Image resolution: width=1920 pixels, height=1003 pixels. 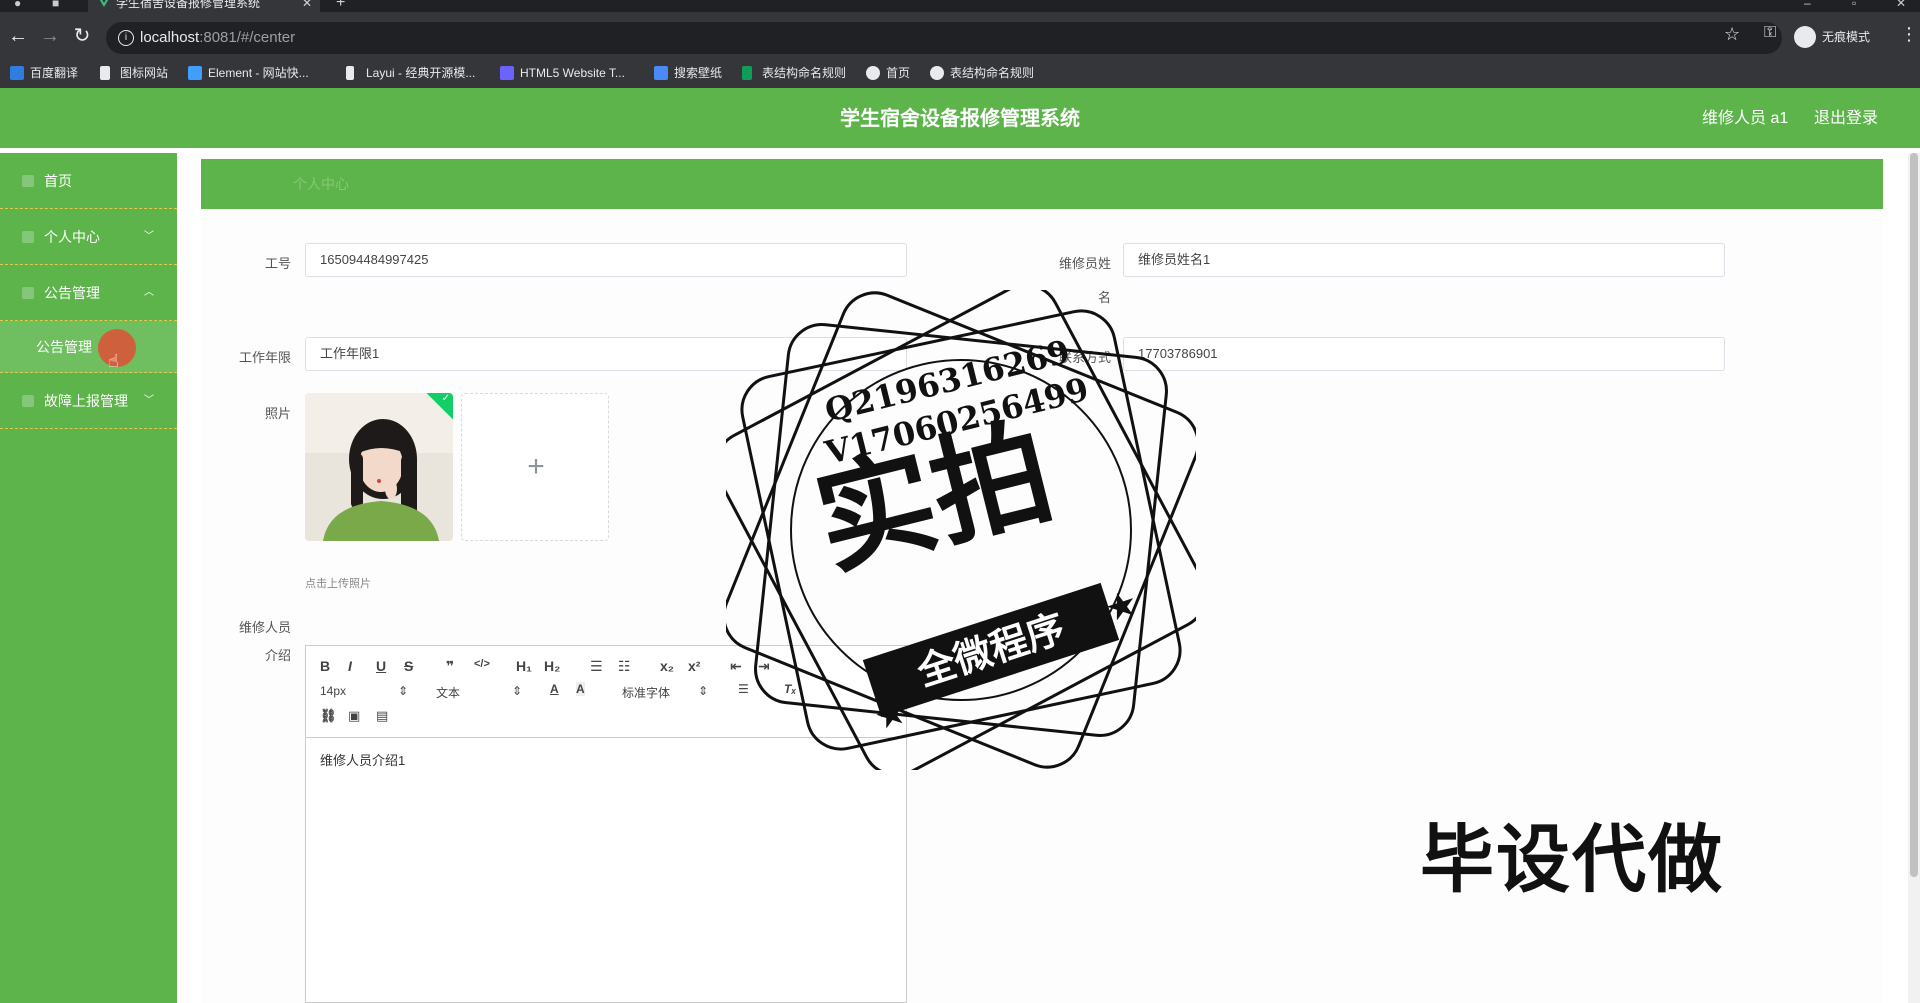 I want to click on intro-label: 维修人员, so click(x=264, y=627).